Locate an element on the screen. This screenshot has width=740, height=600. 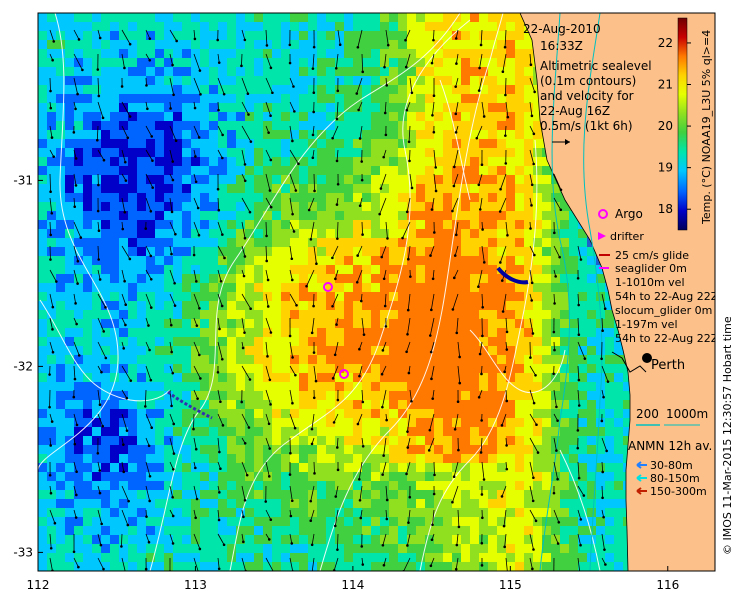
depth-200-label: 200 is located at coordinates (647, 414).